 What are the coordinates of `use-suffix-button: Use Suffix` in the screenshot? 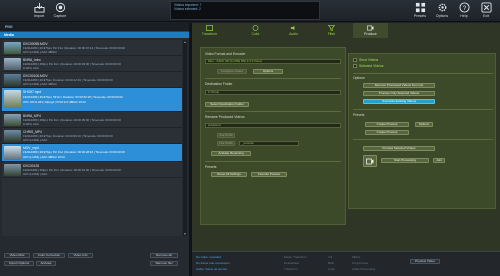 It's located at (226, 143).